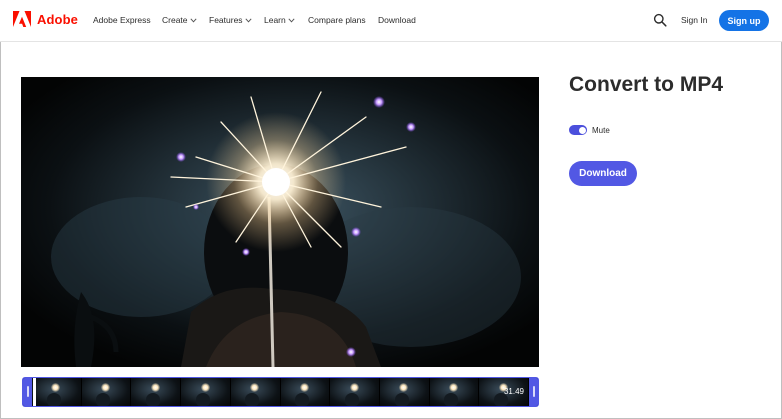 The image size is (782, 419). I want to click on page-title: Convert to MP4, so click(646, 84).